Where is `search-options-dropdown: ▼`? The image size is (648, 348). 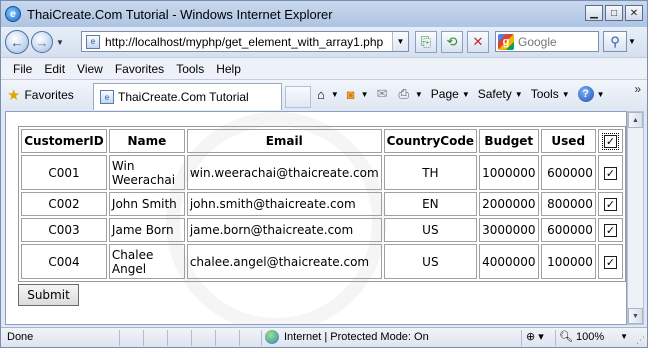 search-options-dropdown: ▼ is located at coordinates (632, 41).